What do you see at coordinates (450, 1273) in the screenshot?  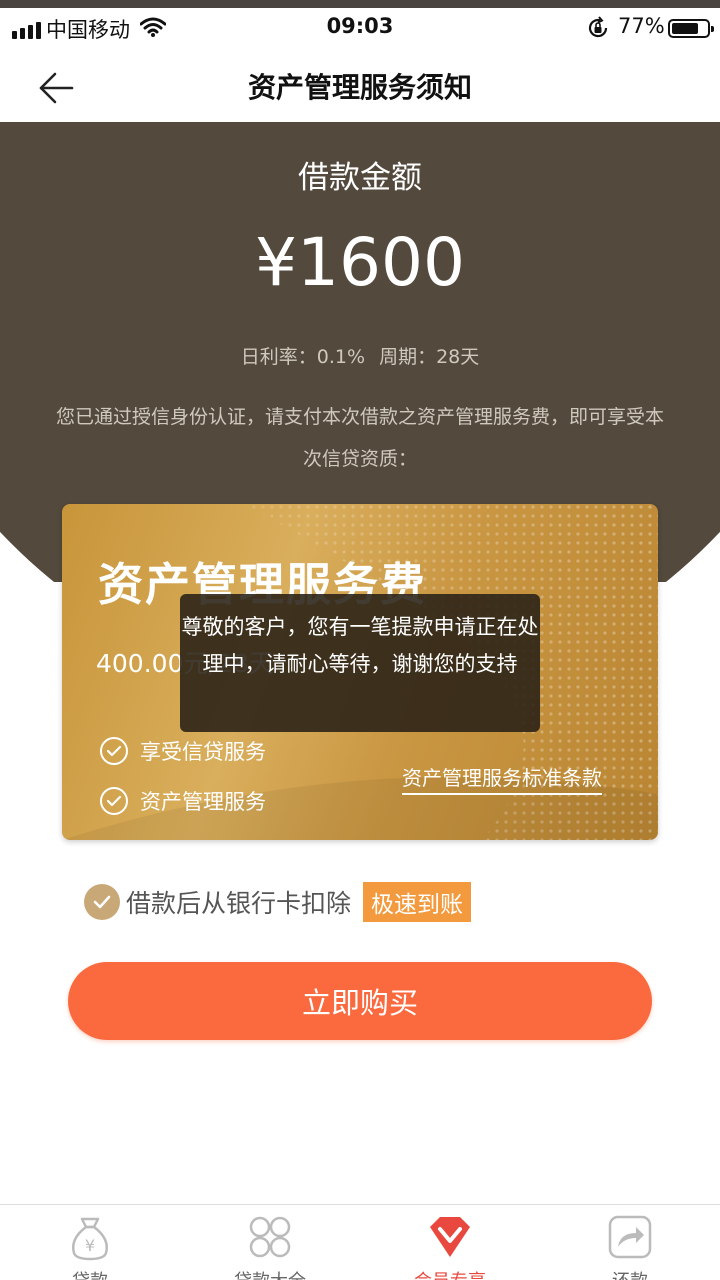 I see `tab-label: 会员专享` at bounding box center [450, 1273].